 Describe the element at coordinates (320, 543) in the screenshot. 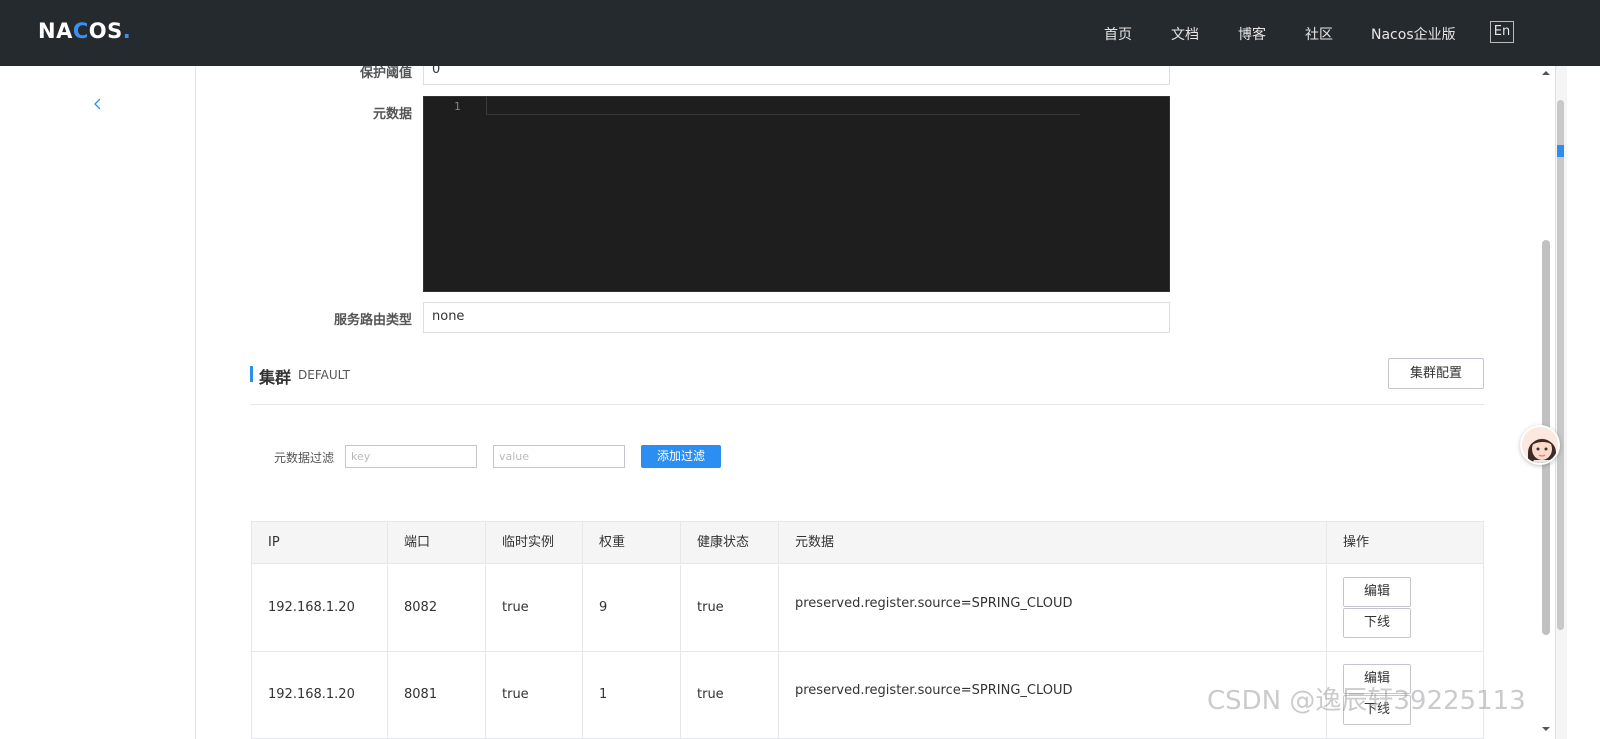

I see `column-header-ip: IP` at that location.